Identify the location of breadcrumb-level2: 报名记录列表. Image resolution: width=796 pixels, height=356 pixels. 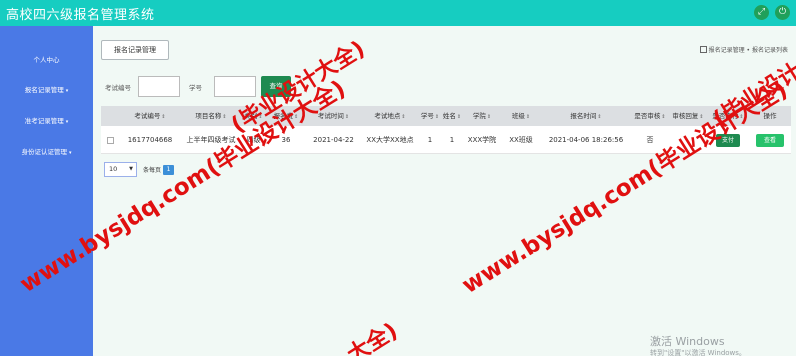
(769, 50).